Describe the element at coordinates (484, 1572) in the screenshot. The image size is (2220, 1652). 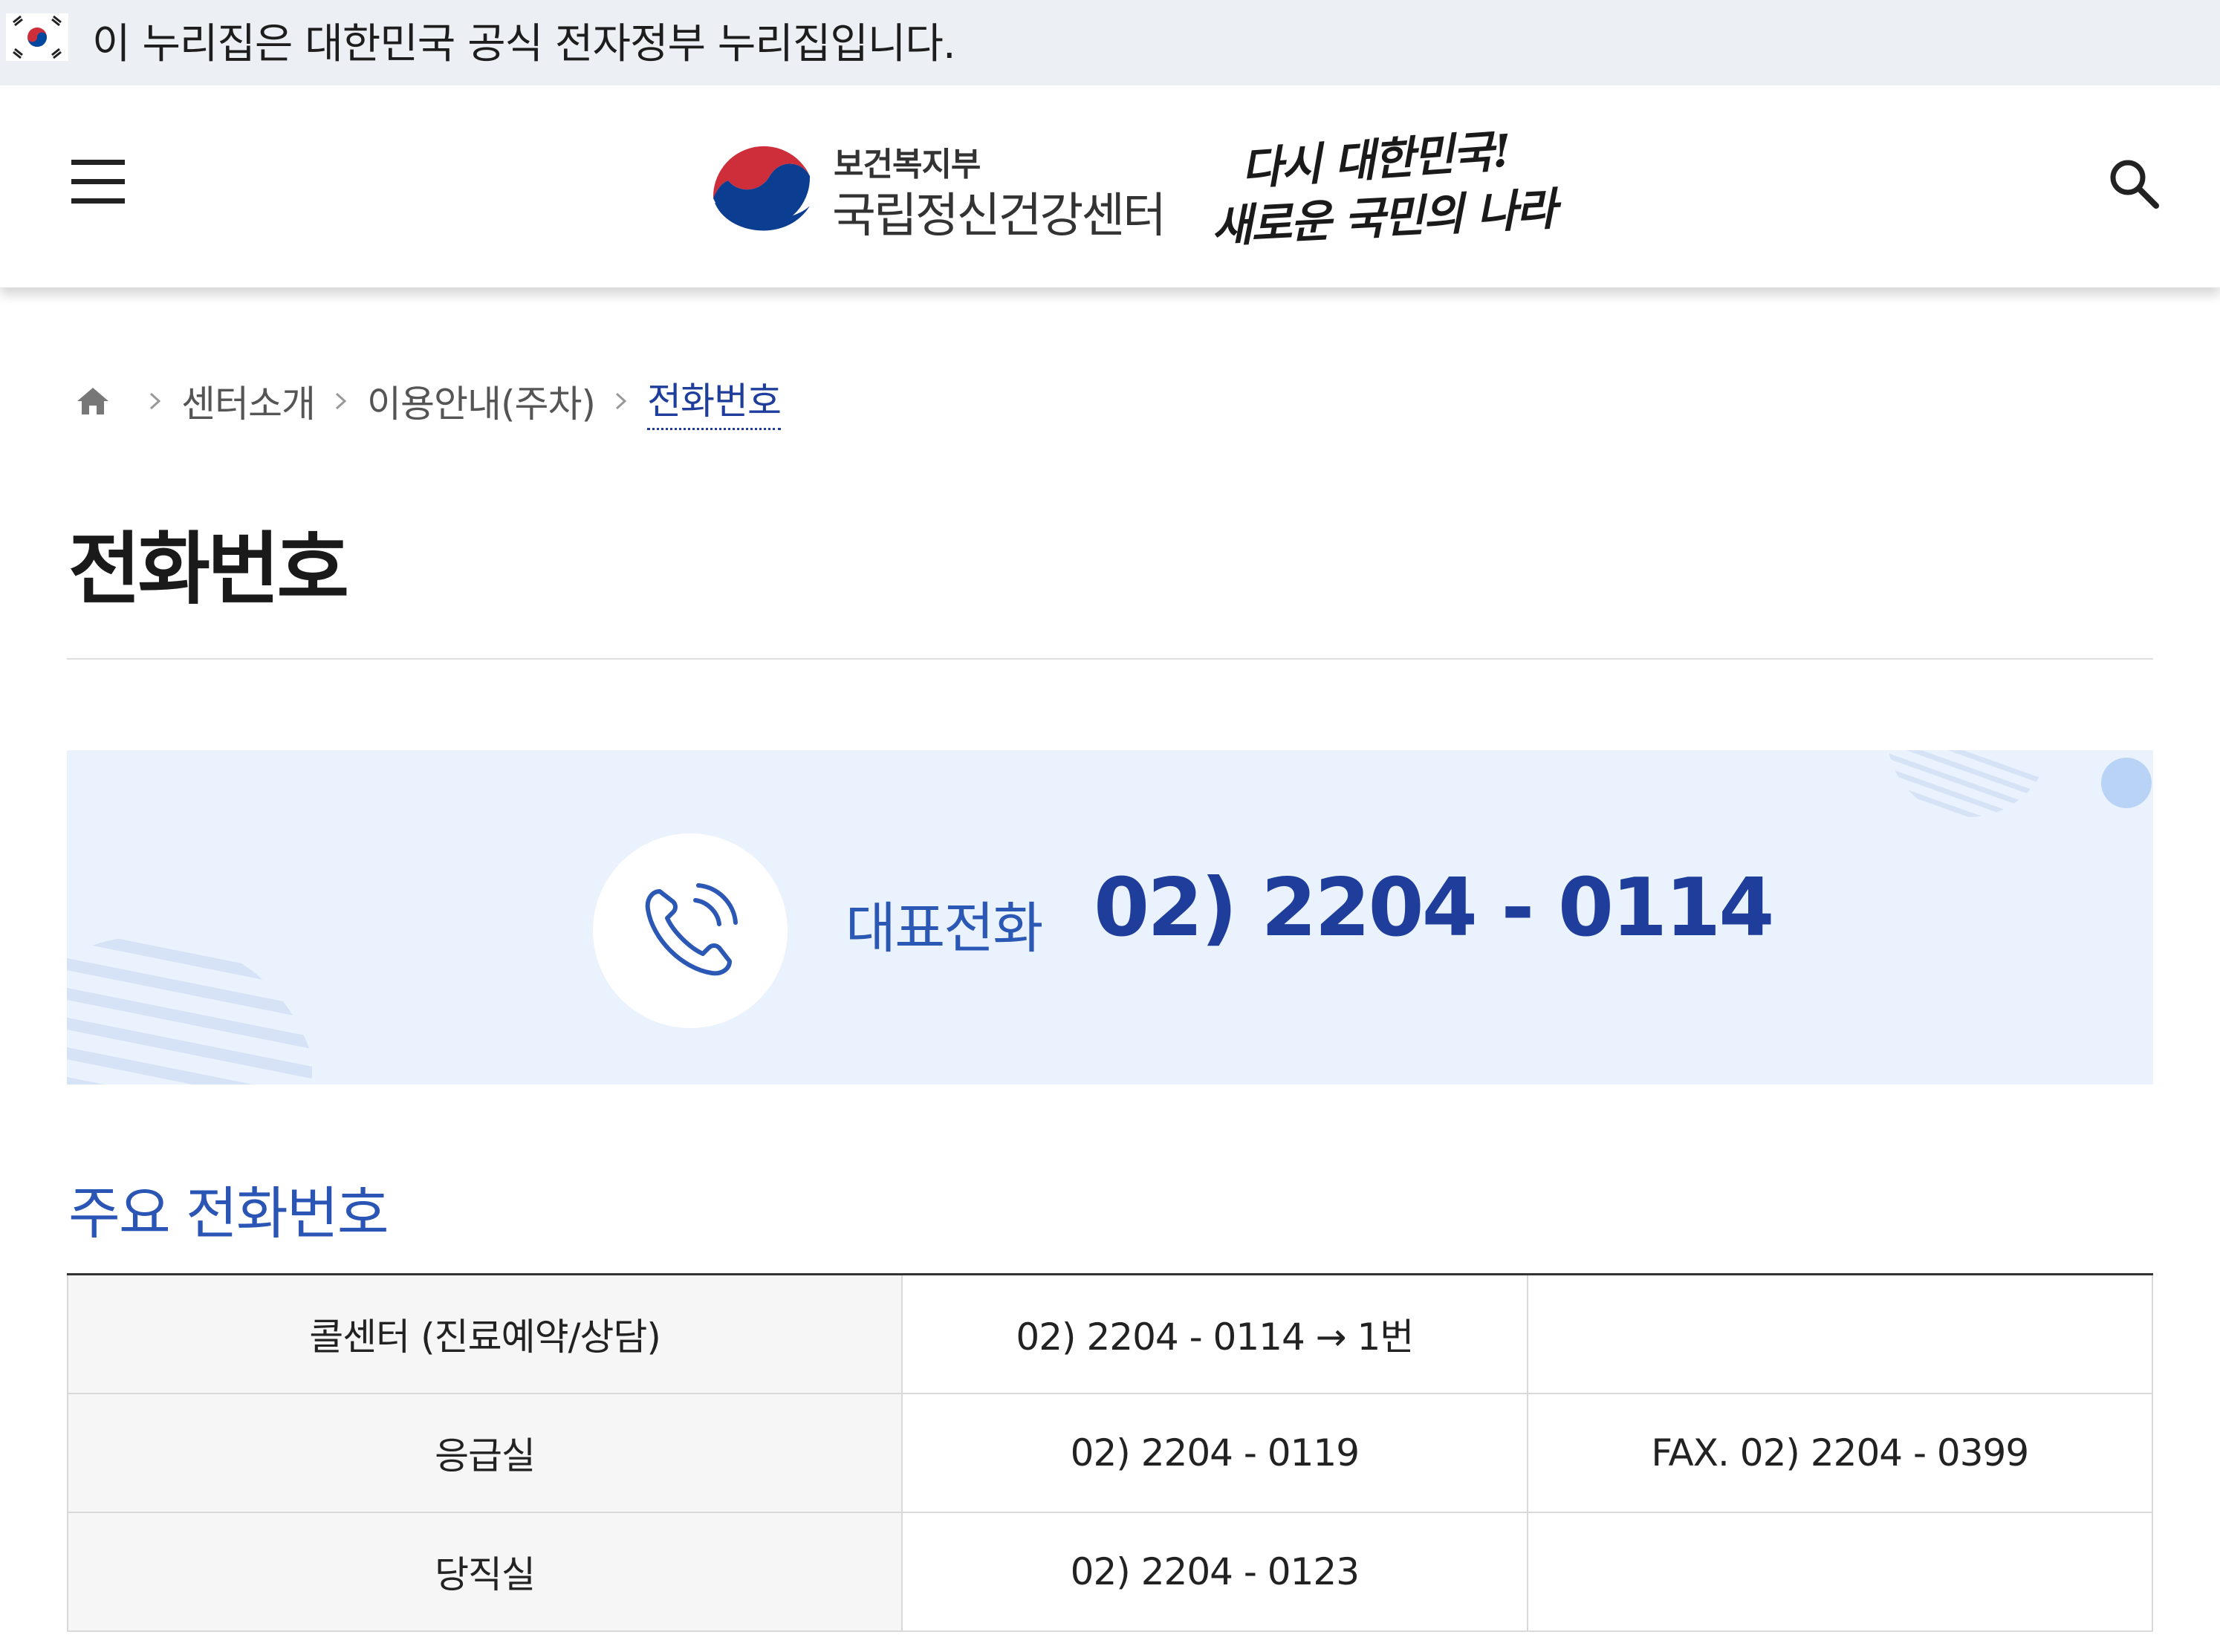
I see `table-cell-department: 당직실` at that location.